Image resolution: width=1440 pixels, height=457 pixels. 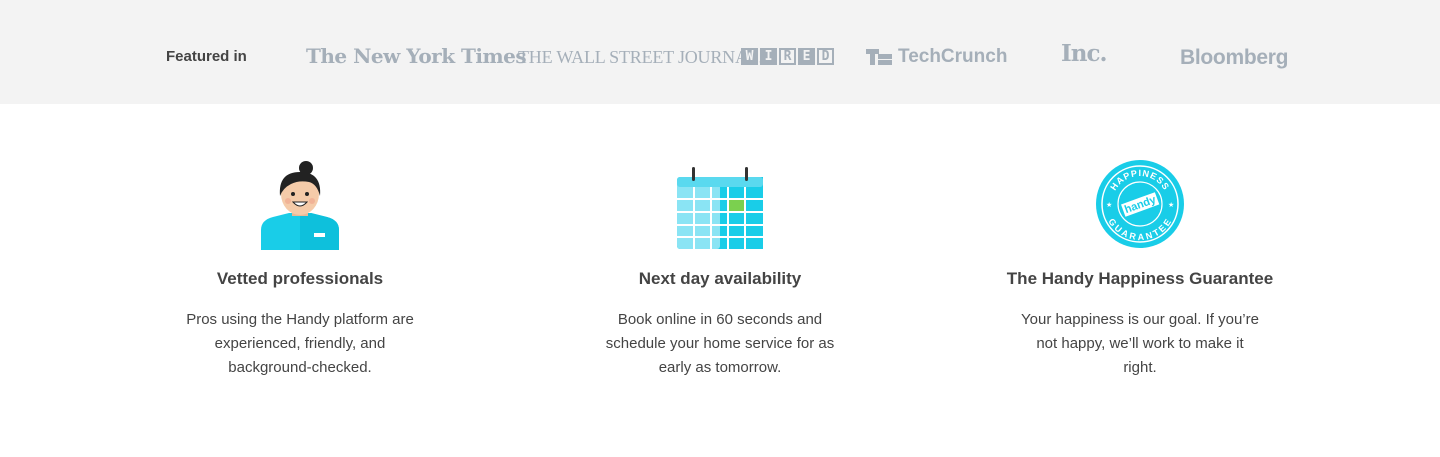 I want to click on bloomberg-logo: Bloomberg, so click(x=1234, y=57).